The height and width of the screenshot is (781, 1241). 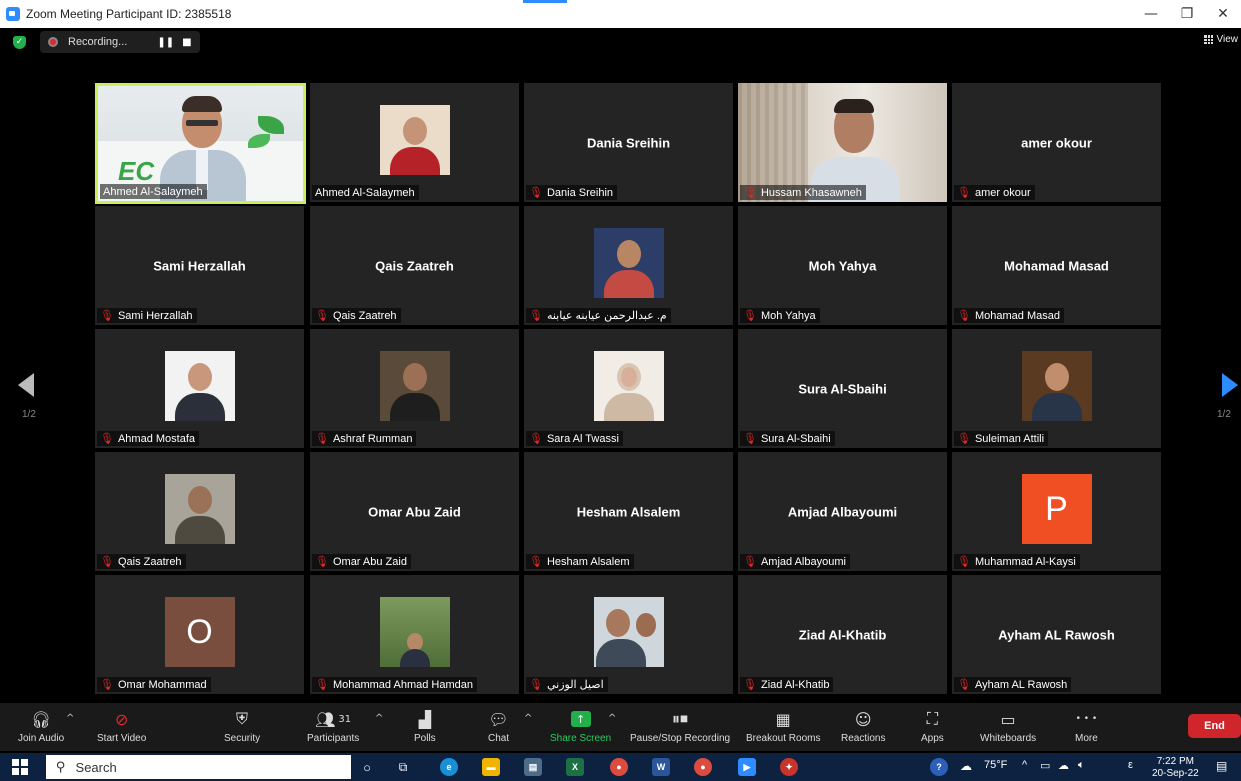 What do you see at coordinates (1063, 765) in the screenshot?
I see `onedrive-icon: ☁︎` at bounding box center [1063, 765].